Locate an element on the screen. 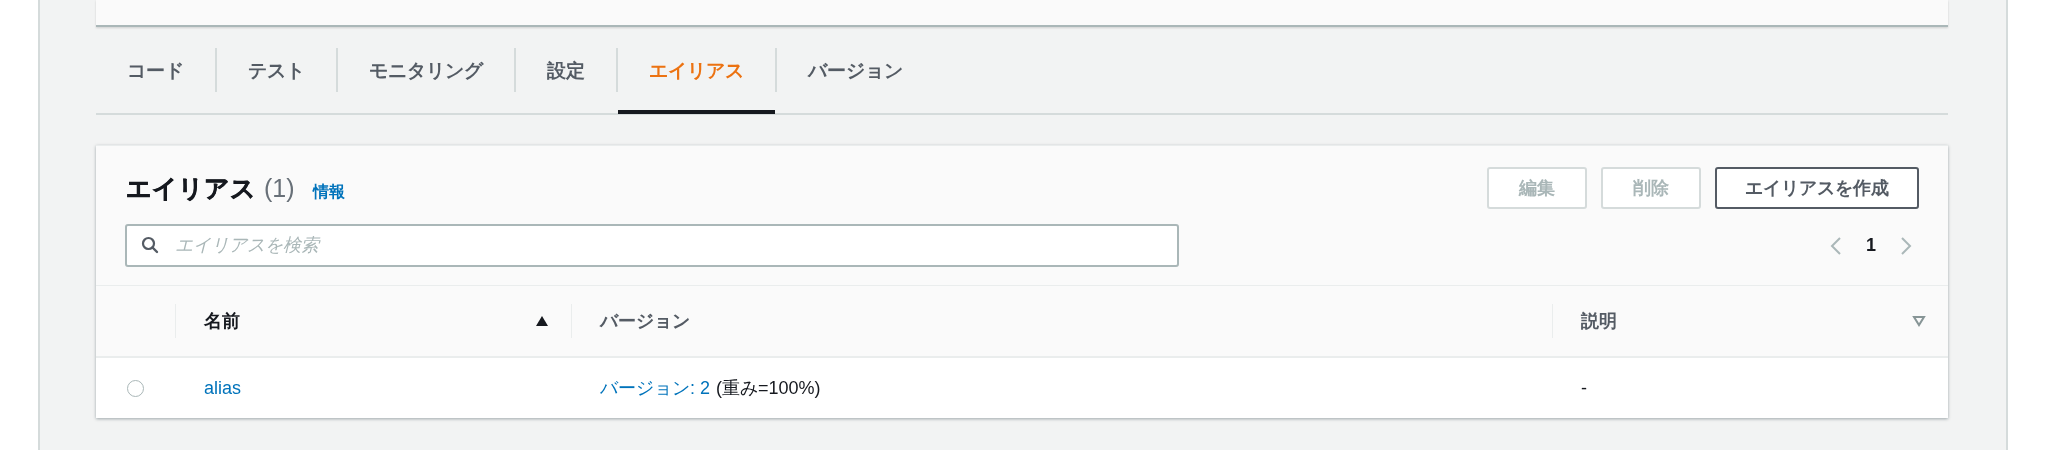 The image size is (2048, 450). weight-text: (重み=100%) is located at coordinates (768, 388).